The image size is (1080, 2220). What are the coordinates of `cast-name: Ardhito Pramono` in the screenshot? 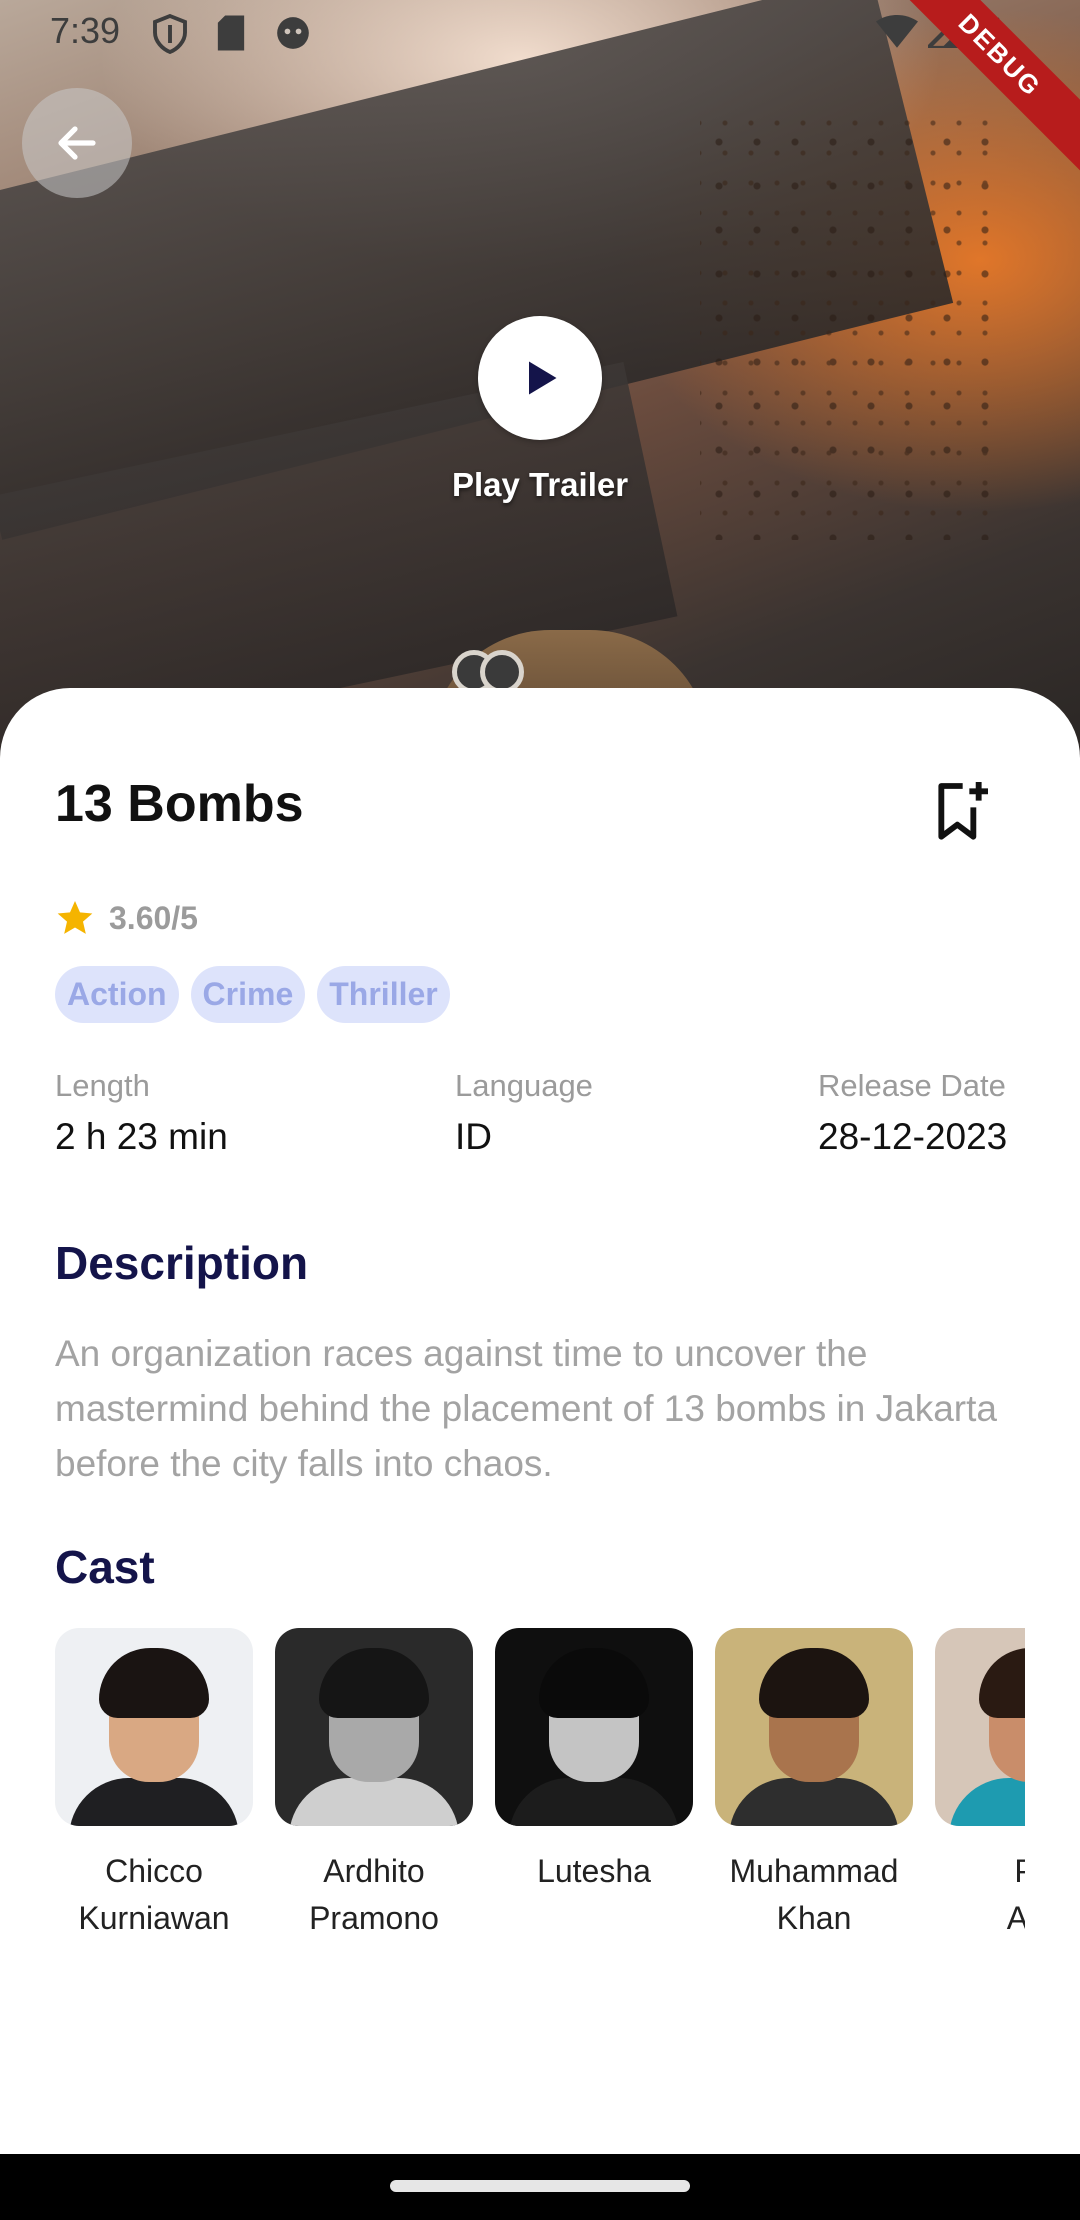 It's located at (374, 1894).